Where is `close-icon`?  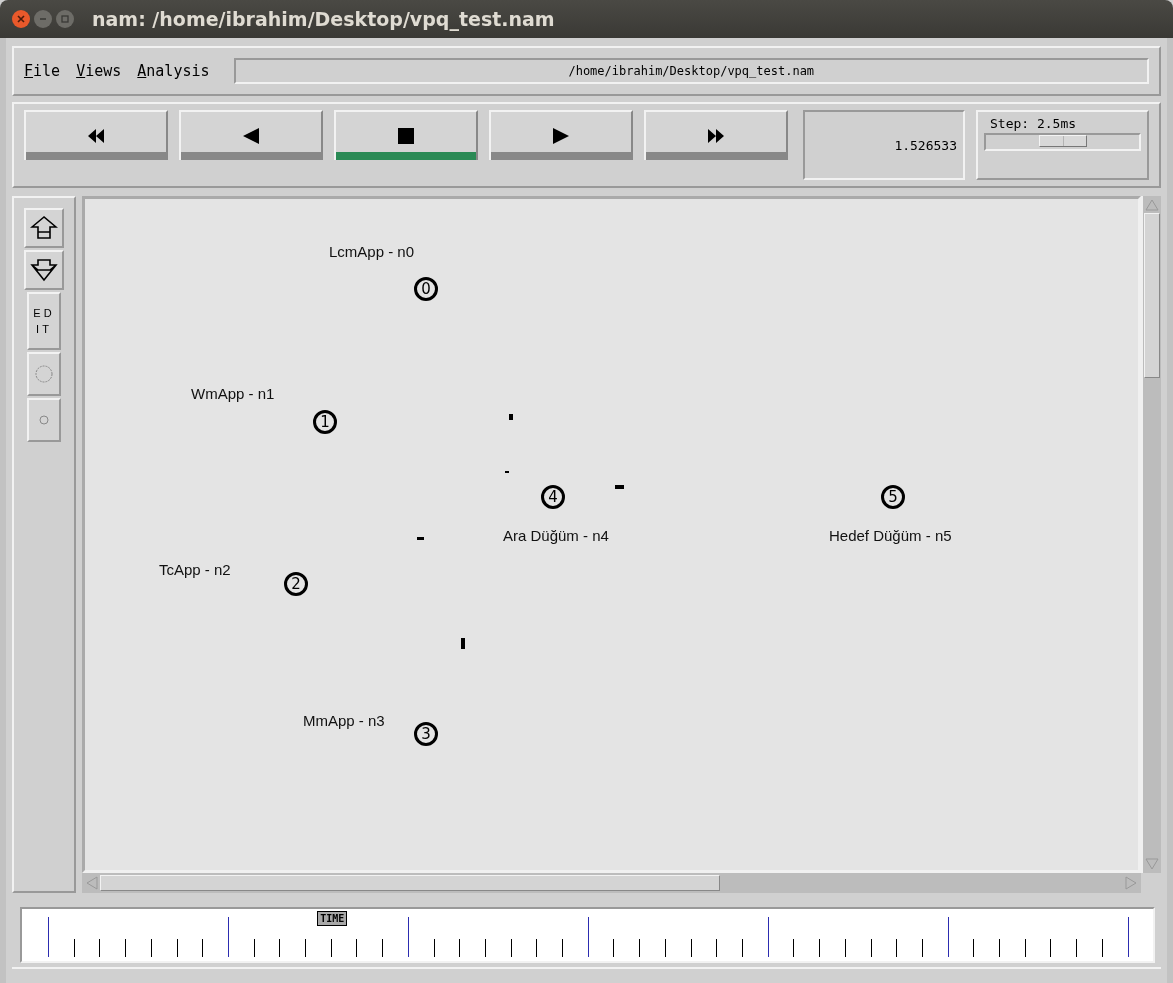 close-icon is located at coordinates (21, 19).